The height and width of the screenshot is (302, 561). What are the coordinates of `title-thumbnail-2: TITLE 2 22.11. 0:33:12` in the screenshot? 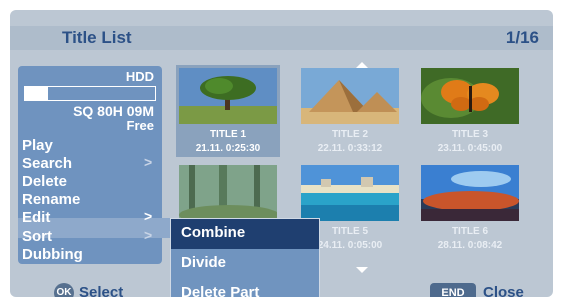 It's located at (350, 111).